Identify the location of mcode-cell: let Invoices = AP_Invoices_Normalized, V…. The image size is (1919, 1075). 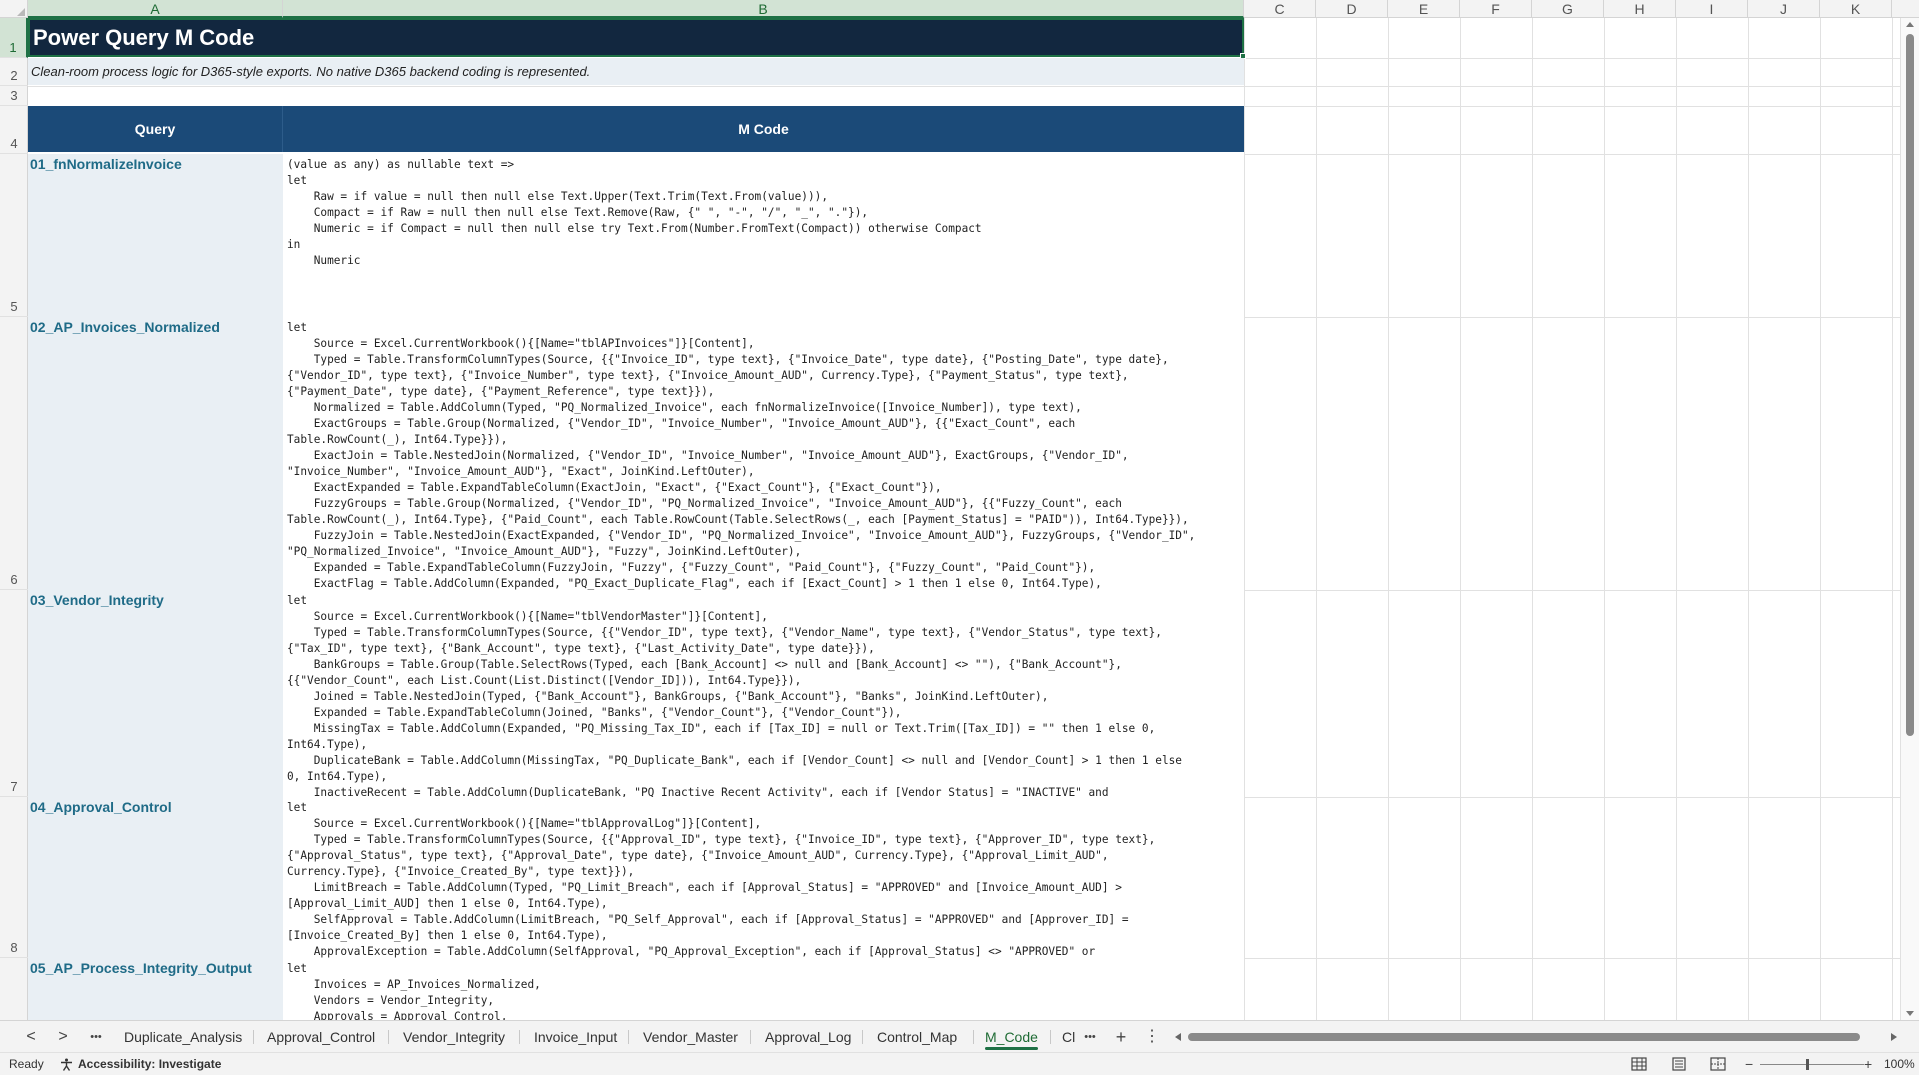
(763, 989).